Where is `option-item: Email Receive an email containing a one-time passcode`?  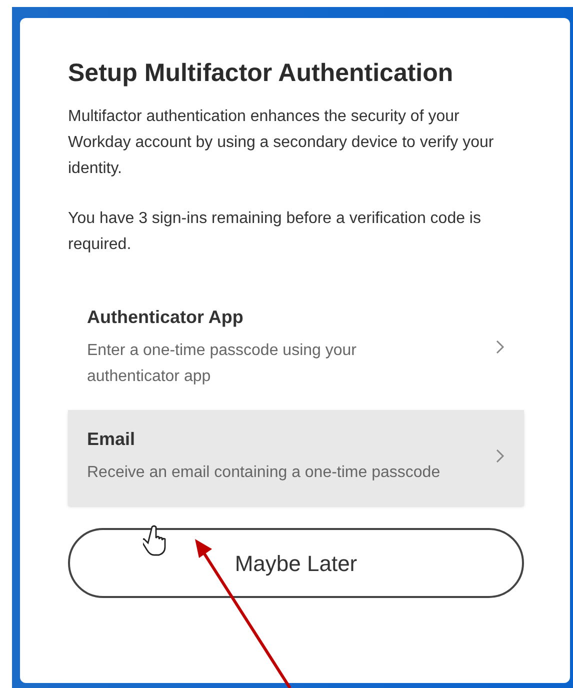 option-item: Email Receive an email containing a one-time passcode is located at coordinates (296, 458).